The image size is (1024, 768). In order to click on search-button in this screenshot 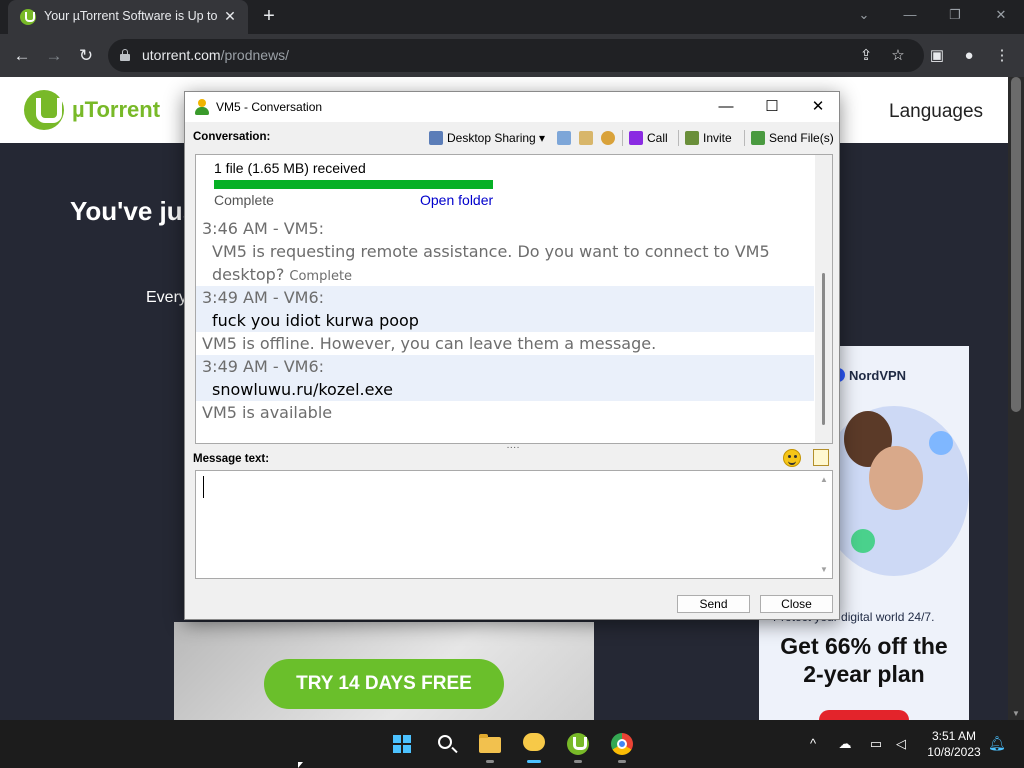, I will do `click(446, 744)`.